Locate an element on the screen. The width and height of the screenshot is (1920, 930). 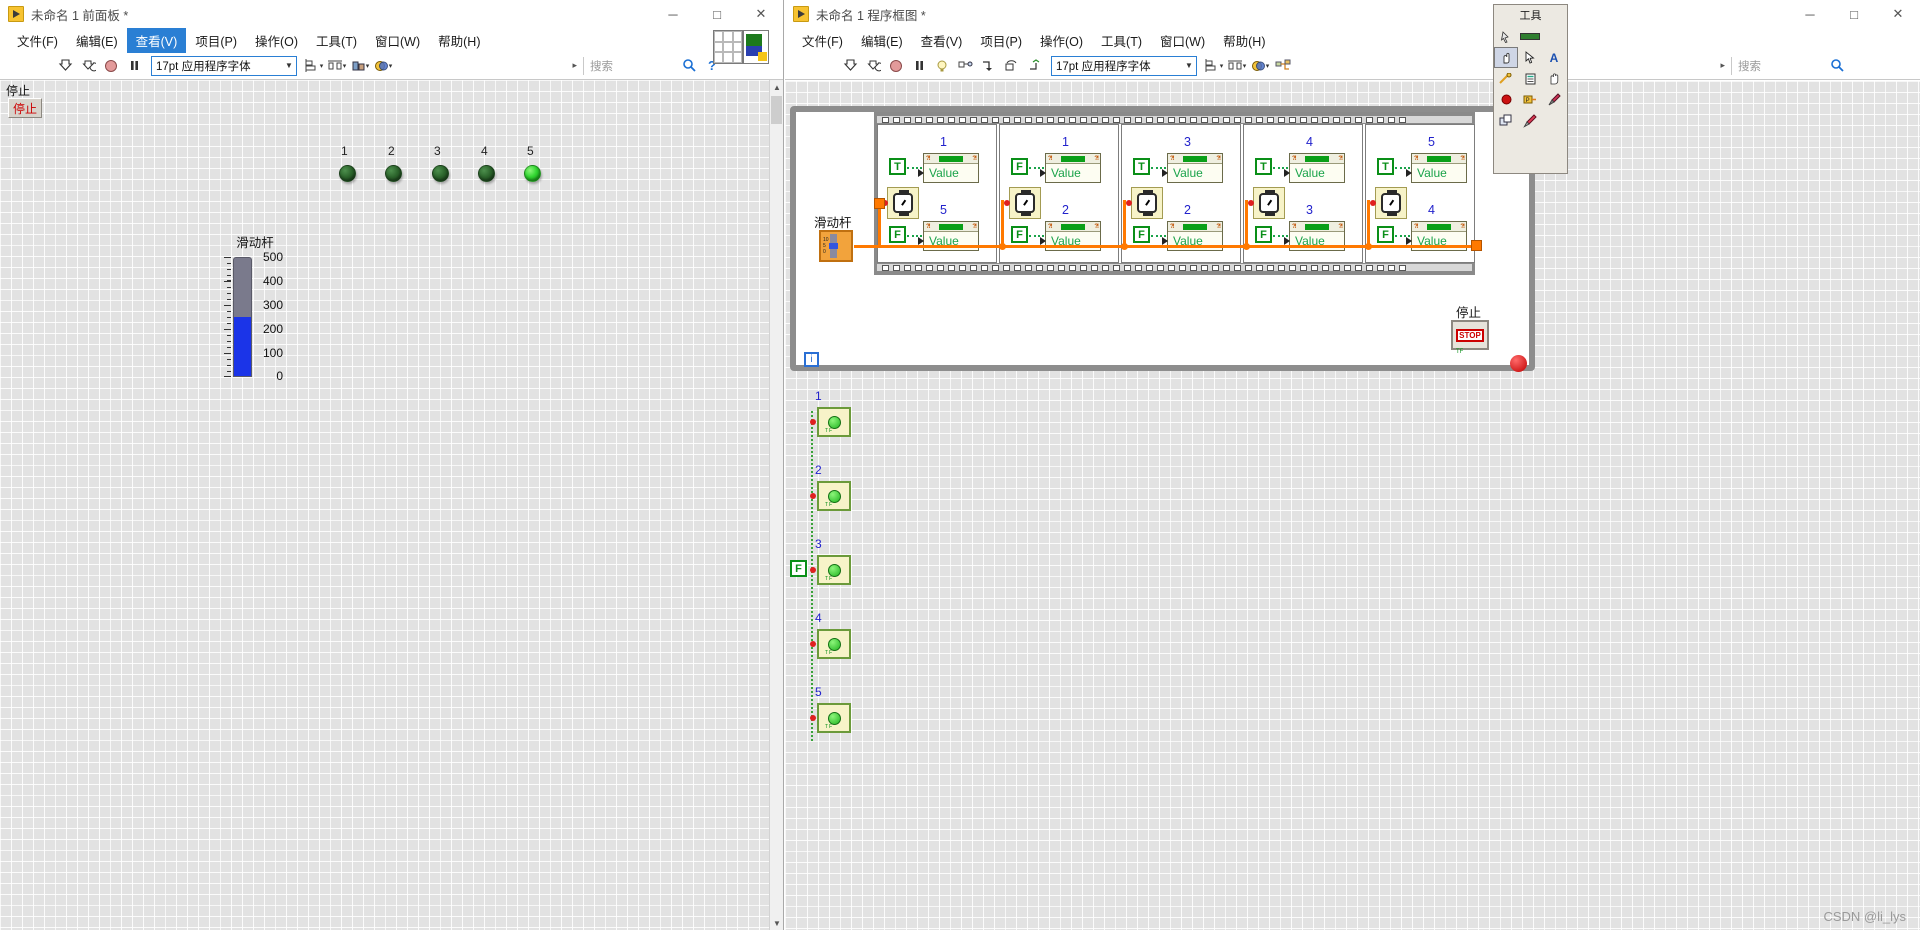
frame-2-top-property-node: ?!?! Value is located at coordinates (1070, 168).